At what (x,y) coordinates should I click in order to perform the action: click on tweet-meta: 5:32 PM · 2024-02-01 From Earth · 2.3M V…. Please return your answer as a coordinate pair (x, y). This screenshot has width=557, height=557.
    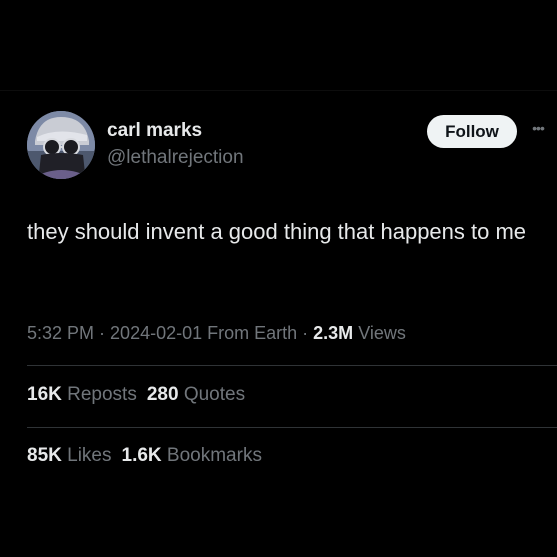
    Looking at the image, I should click on (287, 333).